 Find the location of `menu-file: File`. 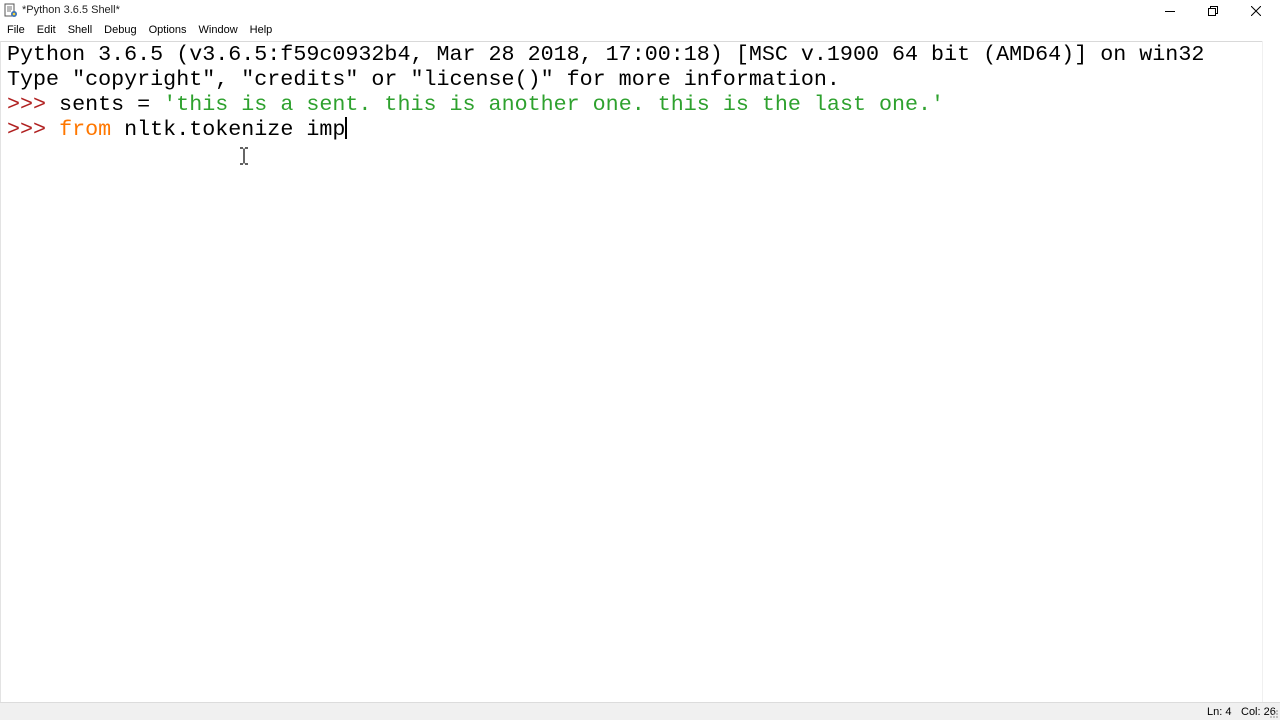

menu-file: File is located at coordinates (15, 30).